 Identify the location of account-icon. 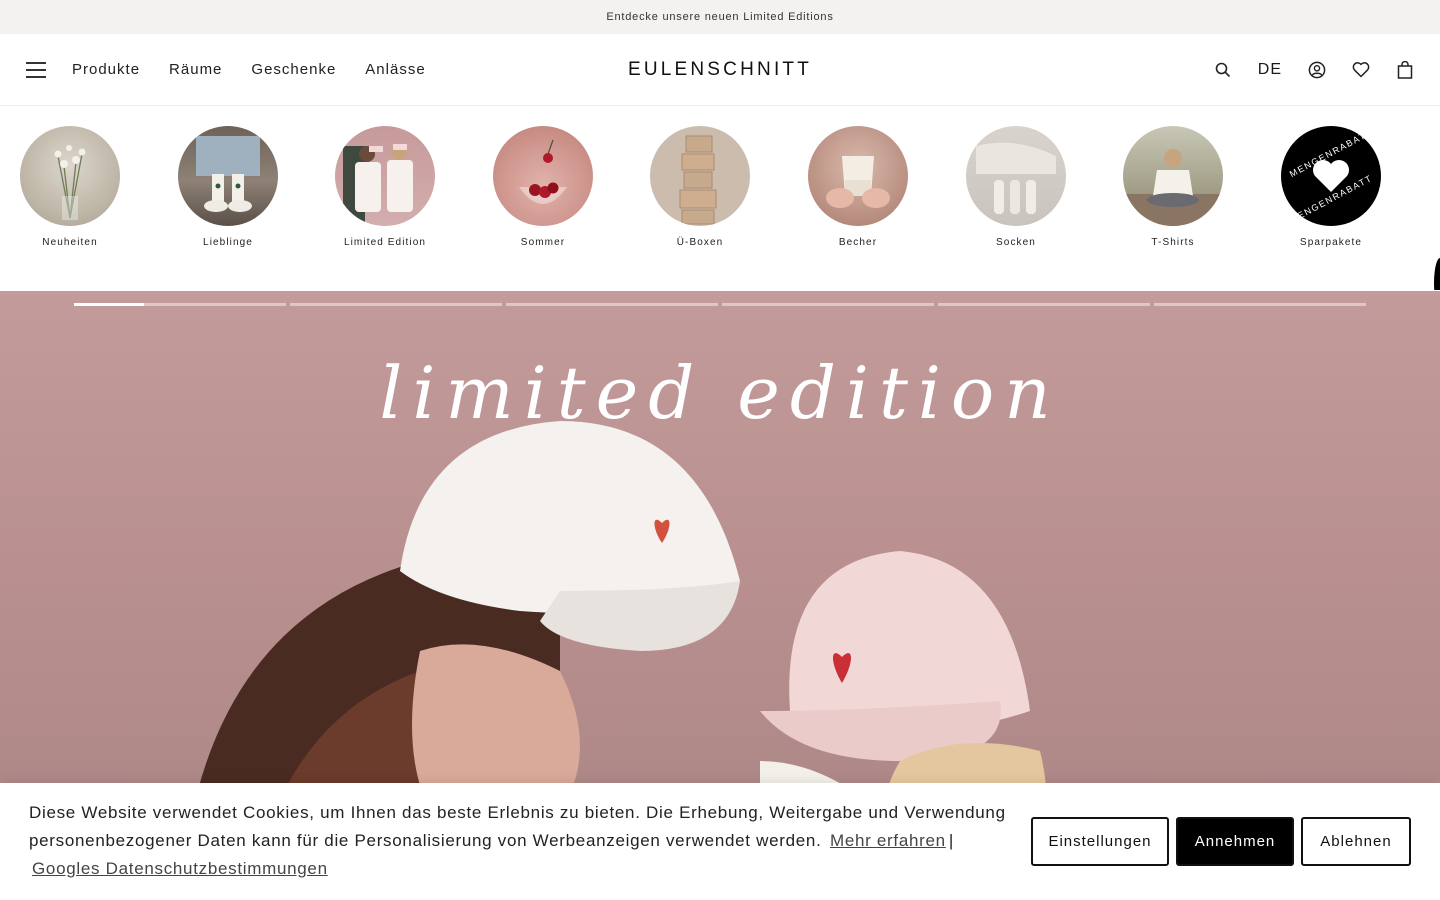
(1317, 70).